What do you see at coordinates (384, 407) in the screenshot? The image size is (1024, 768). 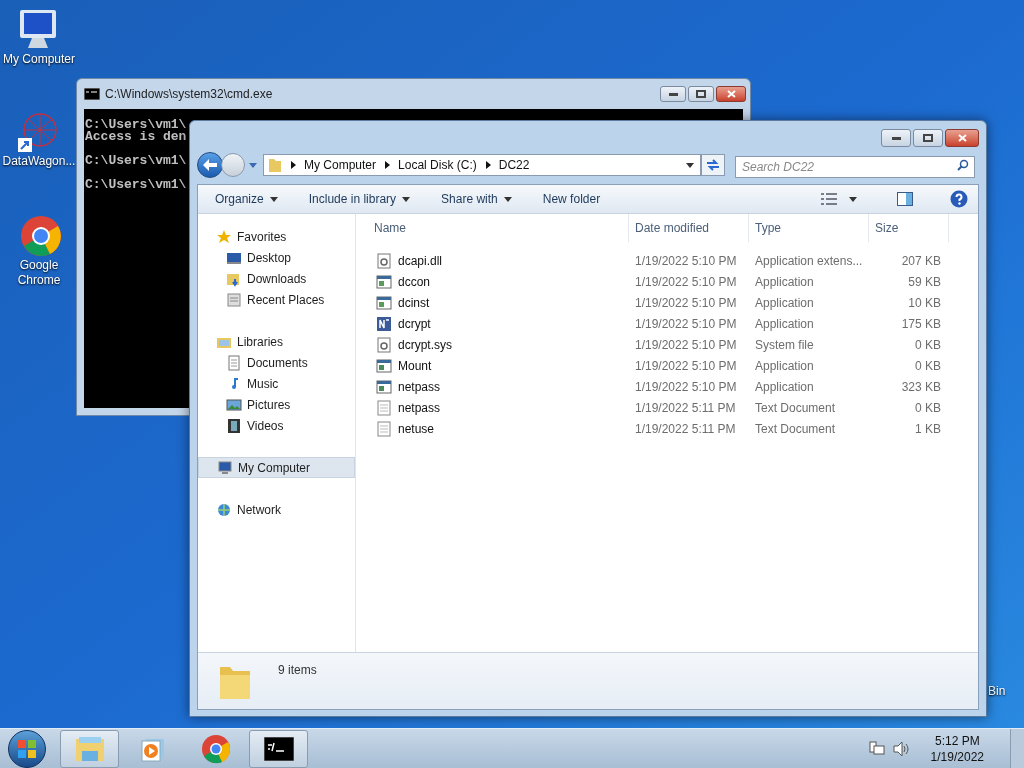 I see `text-file-icon` at bounding box center [384, 407].